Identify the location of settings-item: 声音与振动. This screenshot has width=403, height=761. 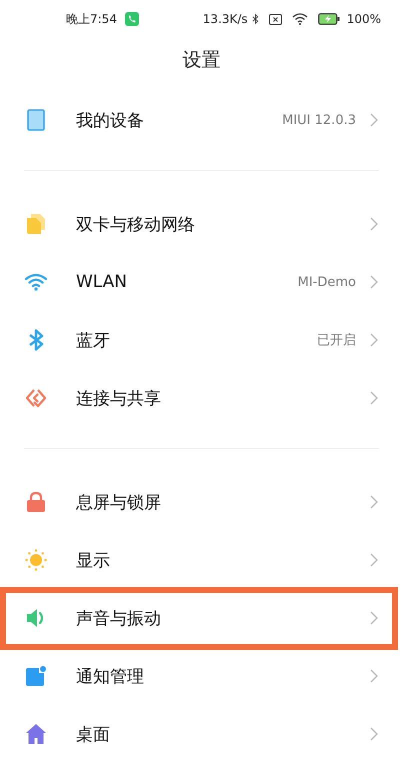
(201, 618).